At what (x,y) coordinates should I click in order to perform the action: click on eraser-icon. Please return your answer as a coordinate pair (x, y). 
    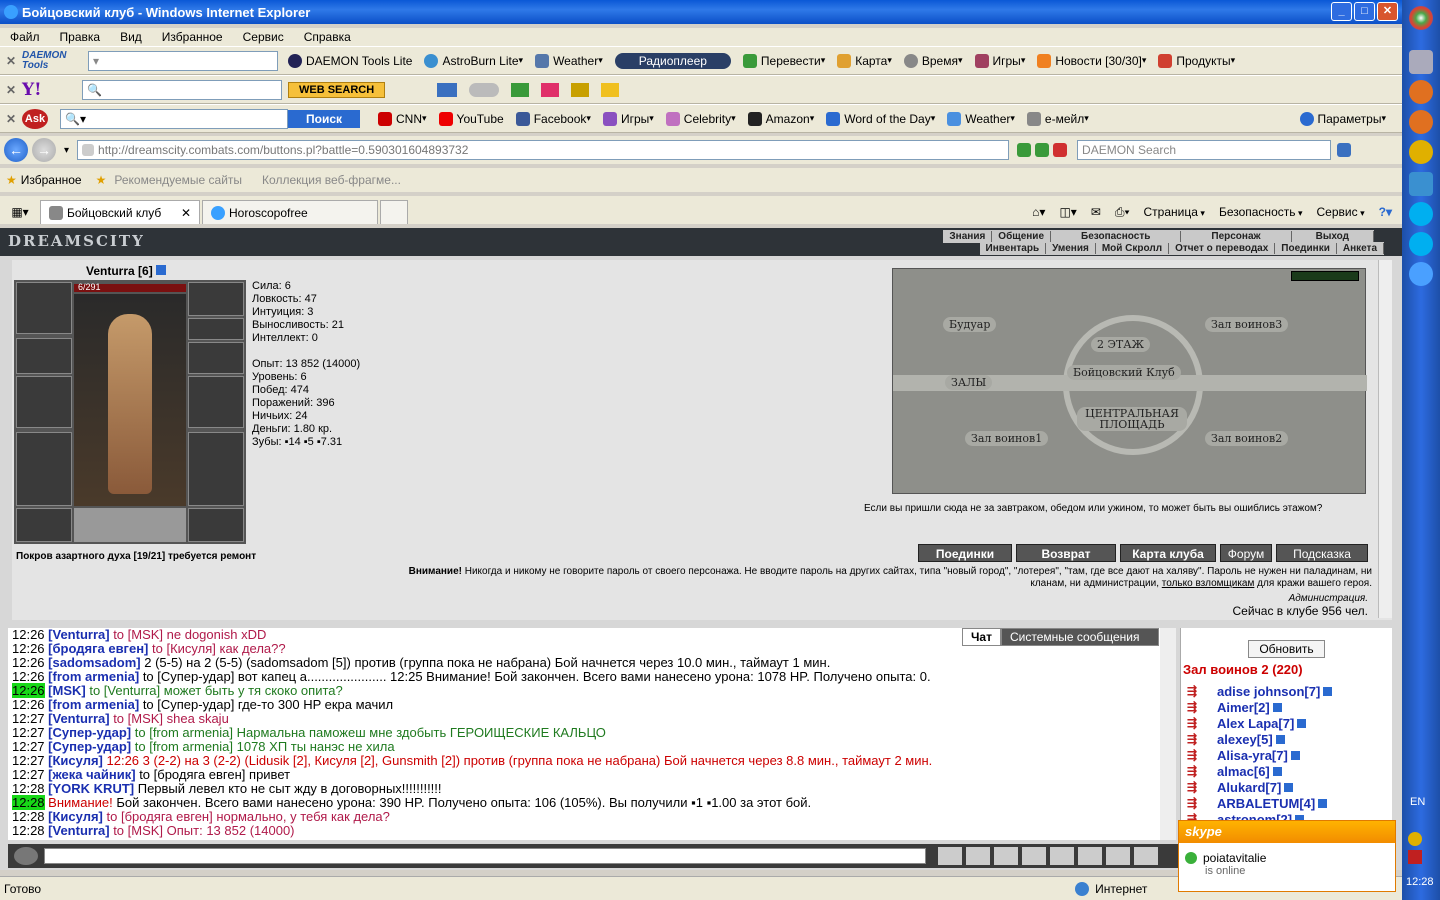
    Looking at the image, I should click on (978, 856).